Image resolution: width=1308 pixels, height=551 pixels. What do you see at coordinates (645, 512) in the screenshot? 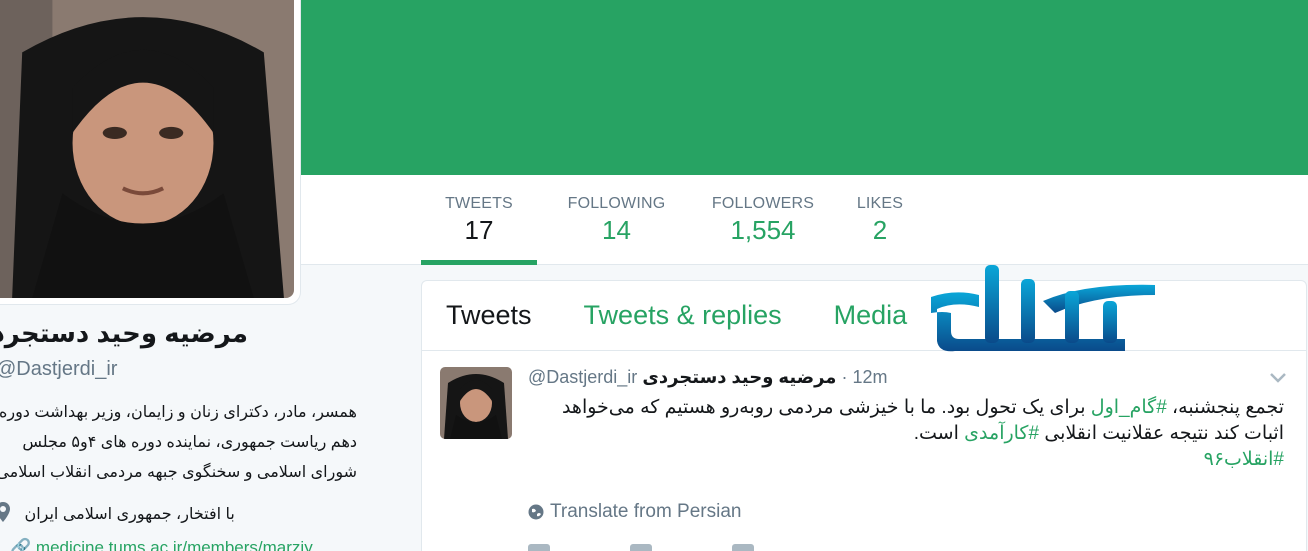
I see `translate-text: Translate from Persian` at bounding box center [645, 512].